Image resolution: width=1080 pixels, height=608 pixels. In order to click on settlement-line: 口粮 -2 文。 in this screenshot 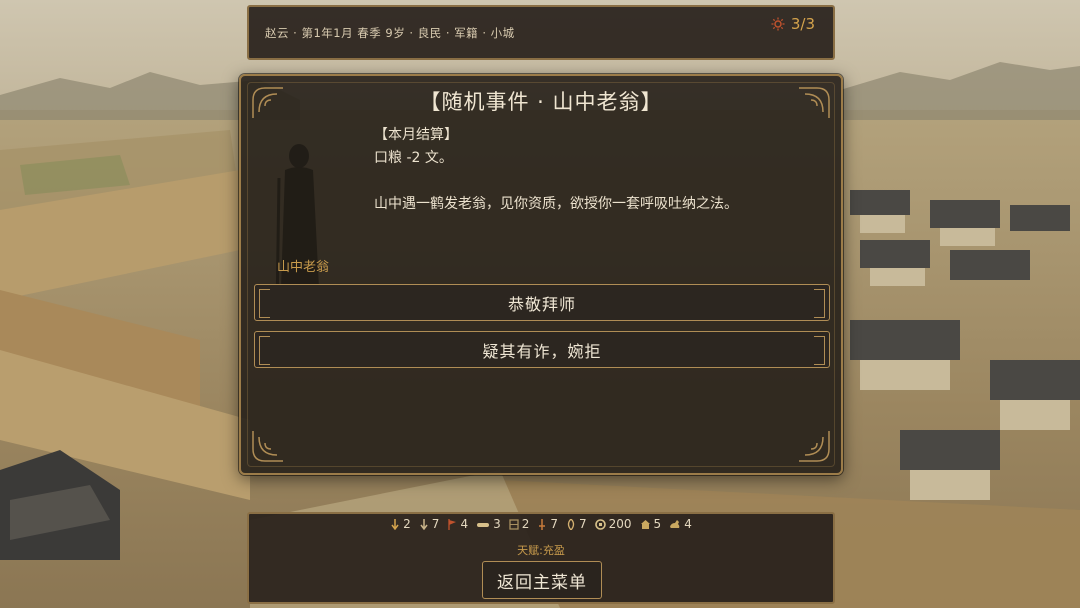, I will do `click(413, 158)`.